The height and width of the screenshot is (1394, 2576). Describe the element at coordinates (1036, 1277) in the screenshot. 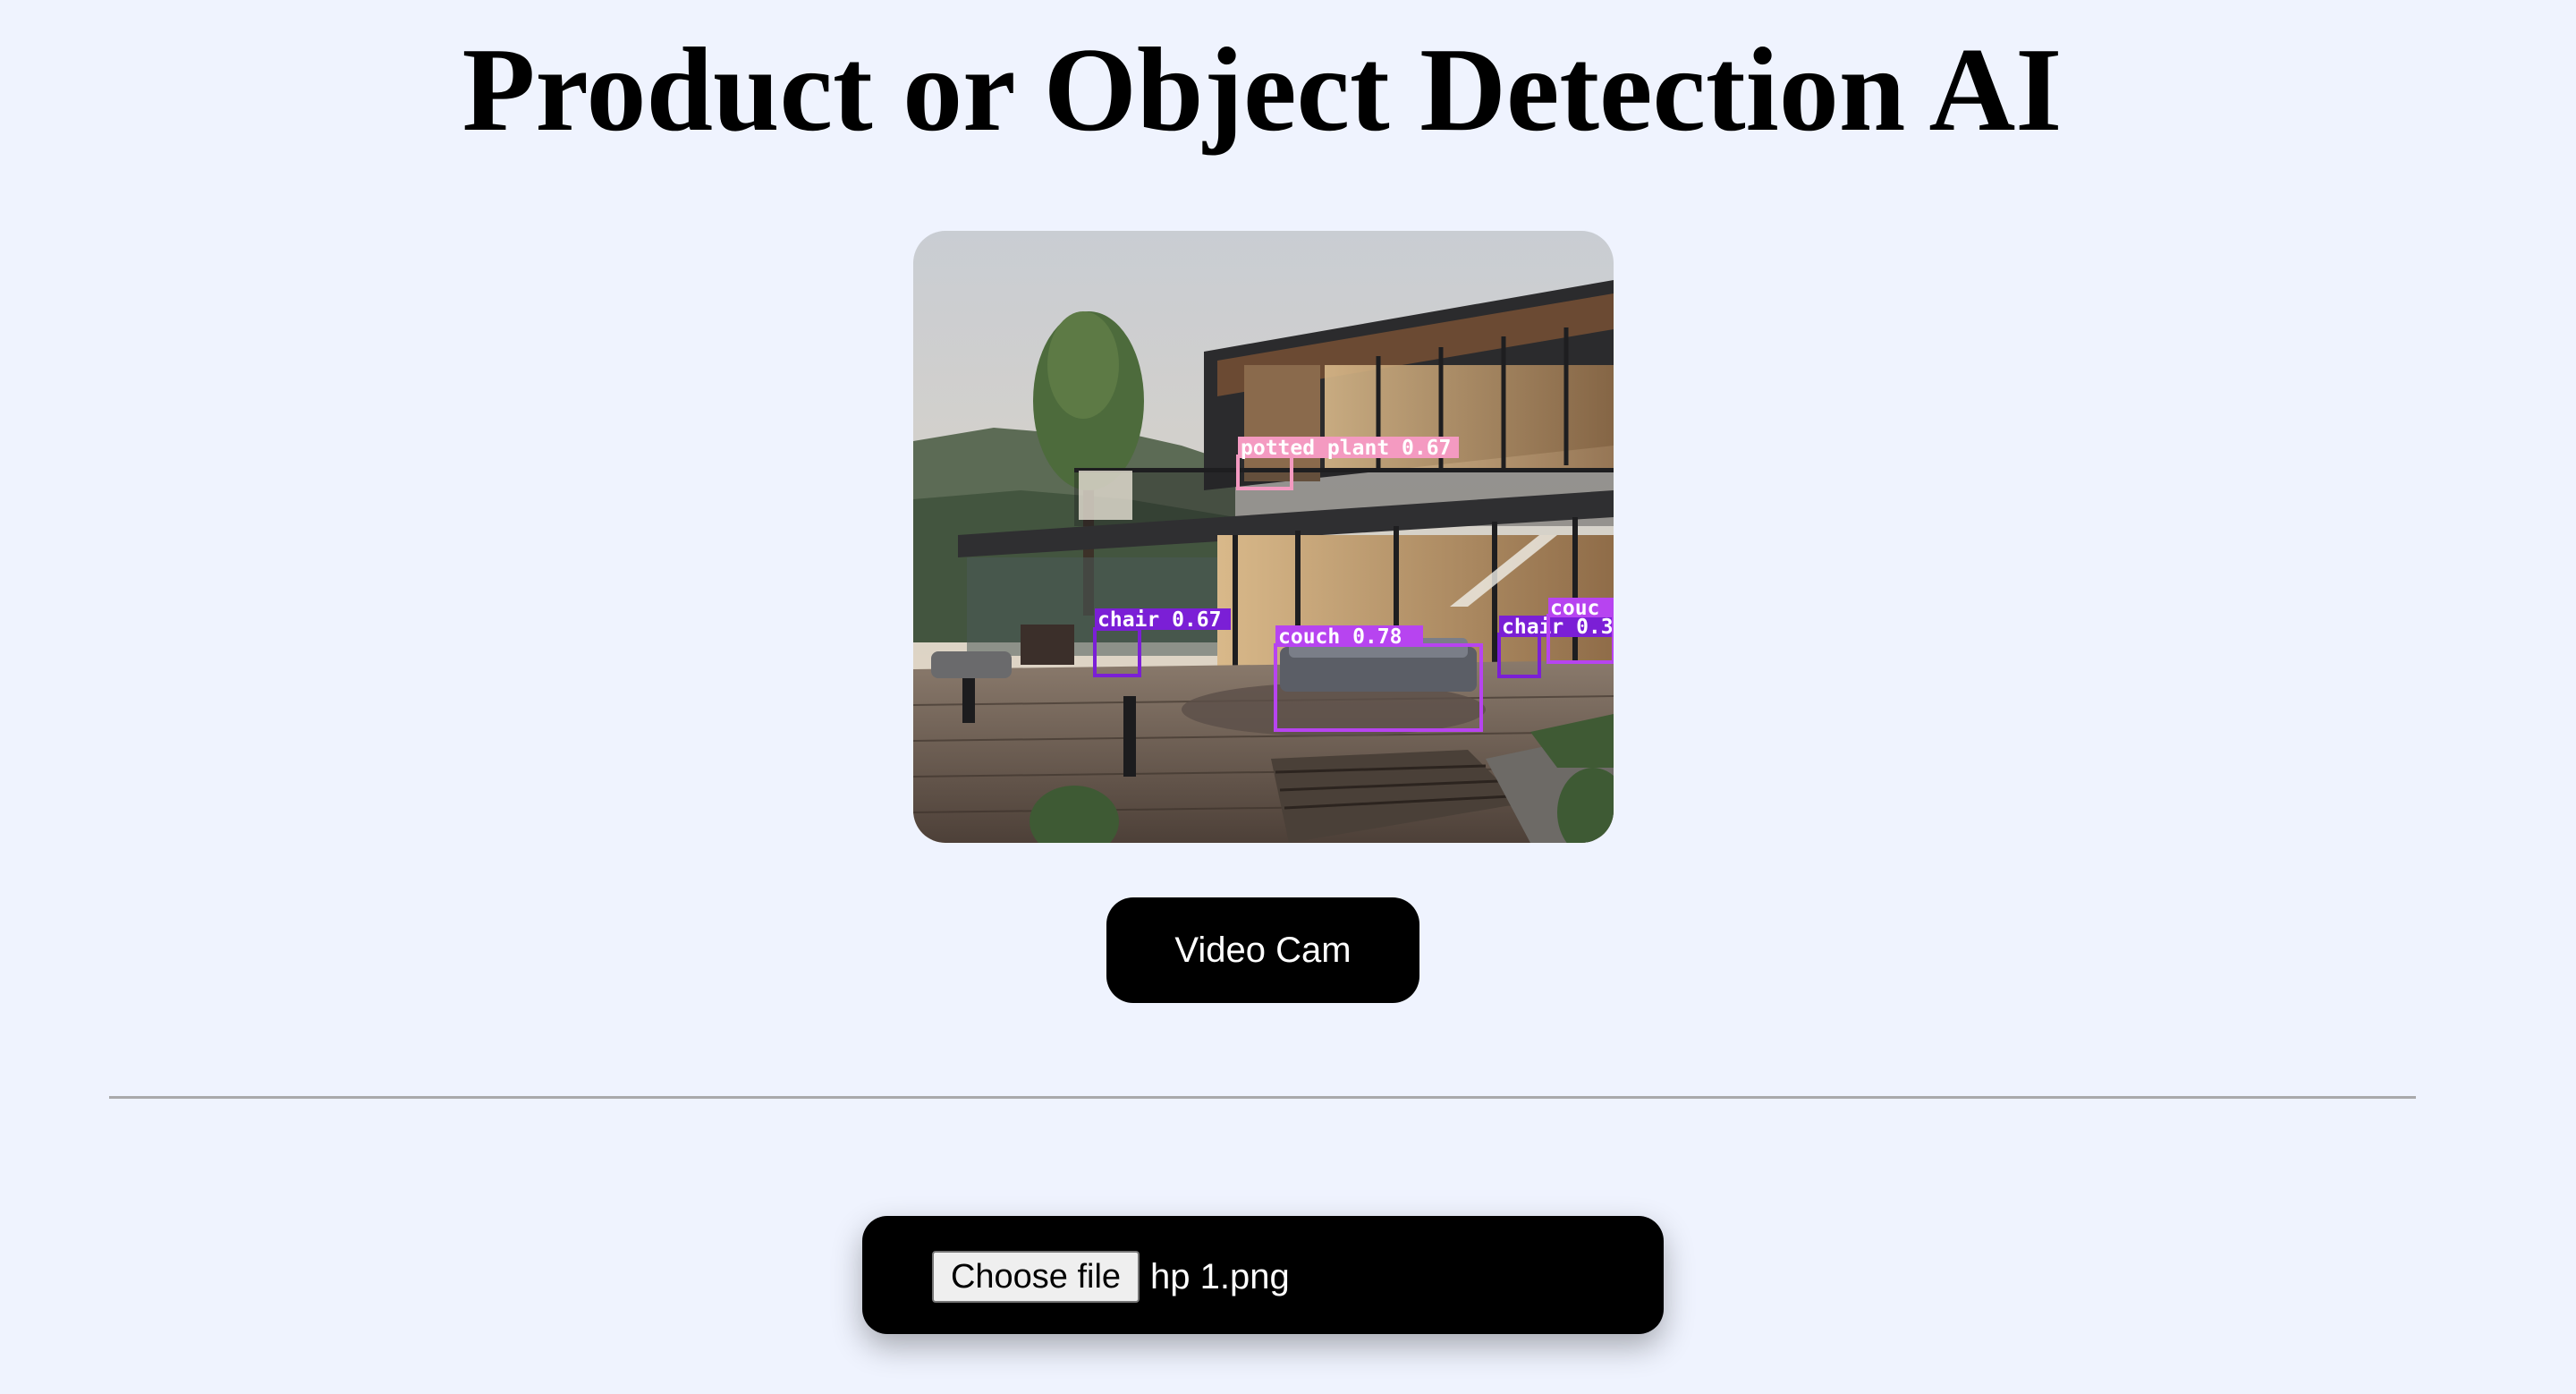

I see `choose-file-button: Choose file` at that location.